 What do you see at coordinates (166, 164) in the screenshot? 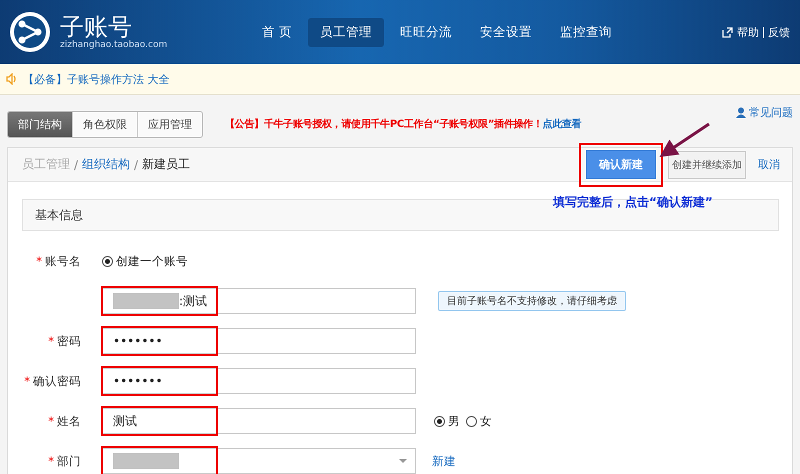
I see `breadcrumb-current: 新建员工` at bounding box center [166, 164].